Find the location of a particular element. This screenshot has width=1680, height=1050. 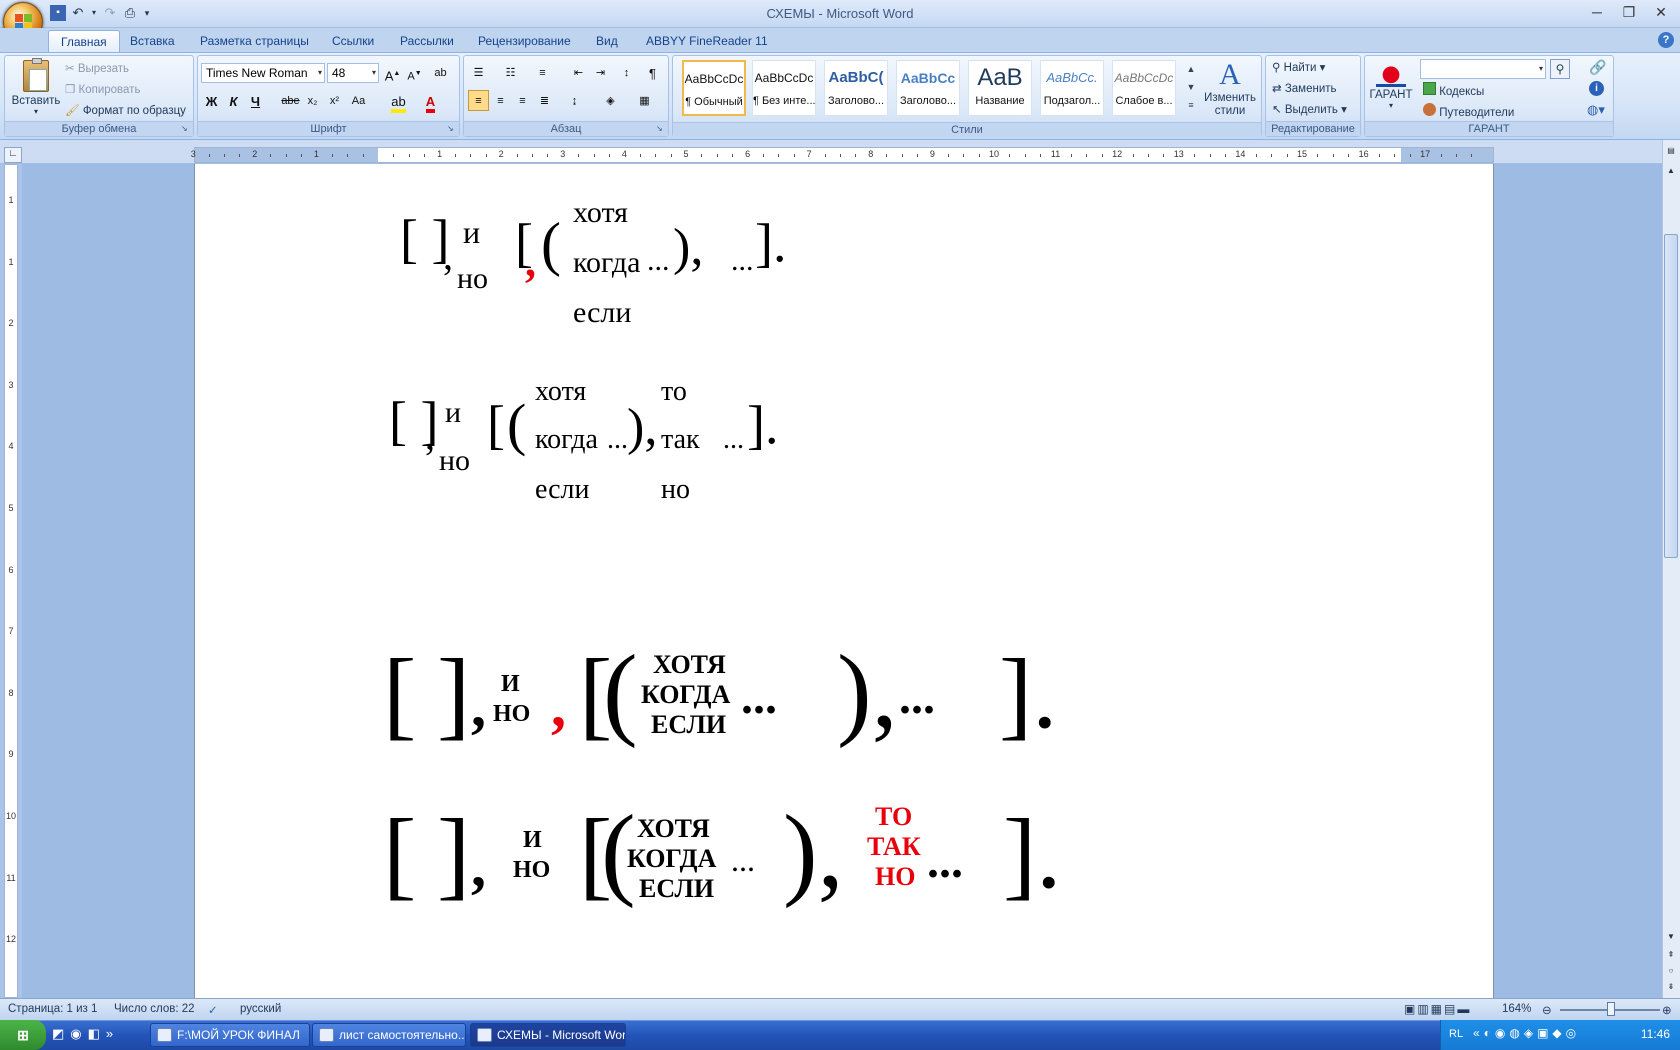

multilevel-list-icon: ≡ is located at coordinates (542, 72).